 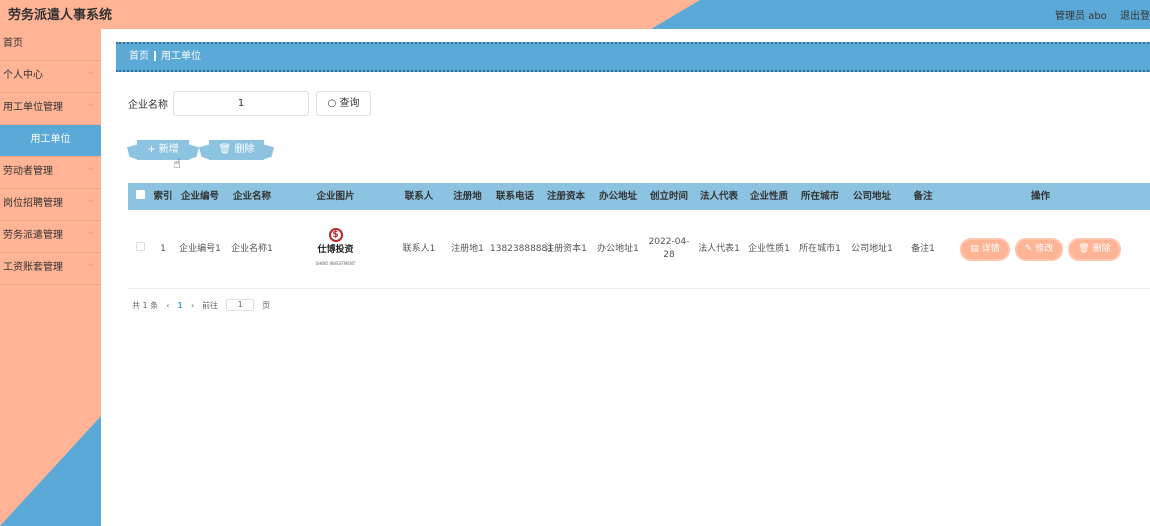 What do you see at coordinates (33, 267) in the screenshot?
I see `sidebar-item-label: 工资账套管理` at bounding box center [33, 267].